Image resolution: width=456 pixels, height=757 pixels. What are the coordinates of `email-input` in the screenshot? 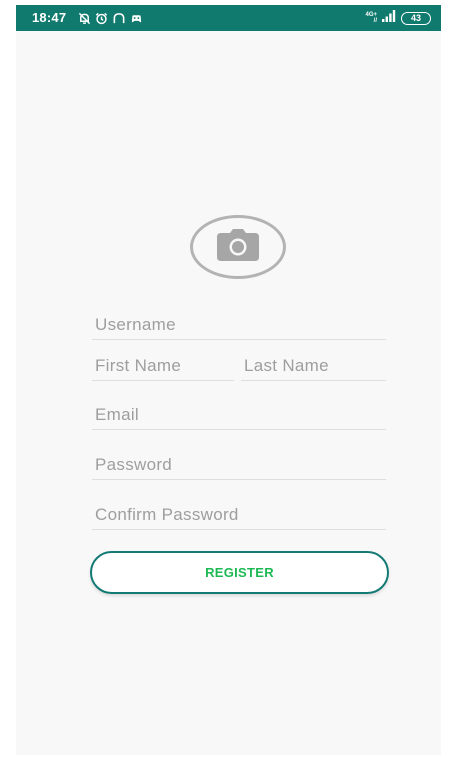 It's located at (239, 414).